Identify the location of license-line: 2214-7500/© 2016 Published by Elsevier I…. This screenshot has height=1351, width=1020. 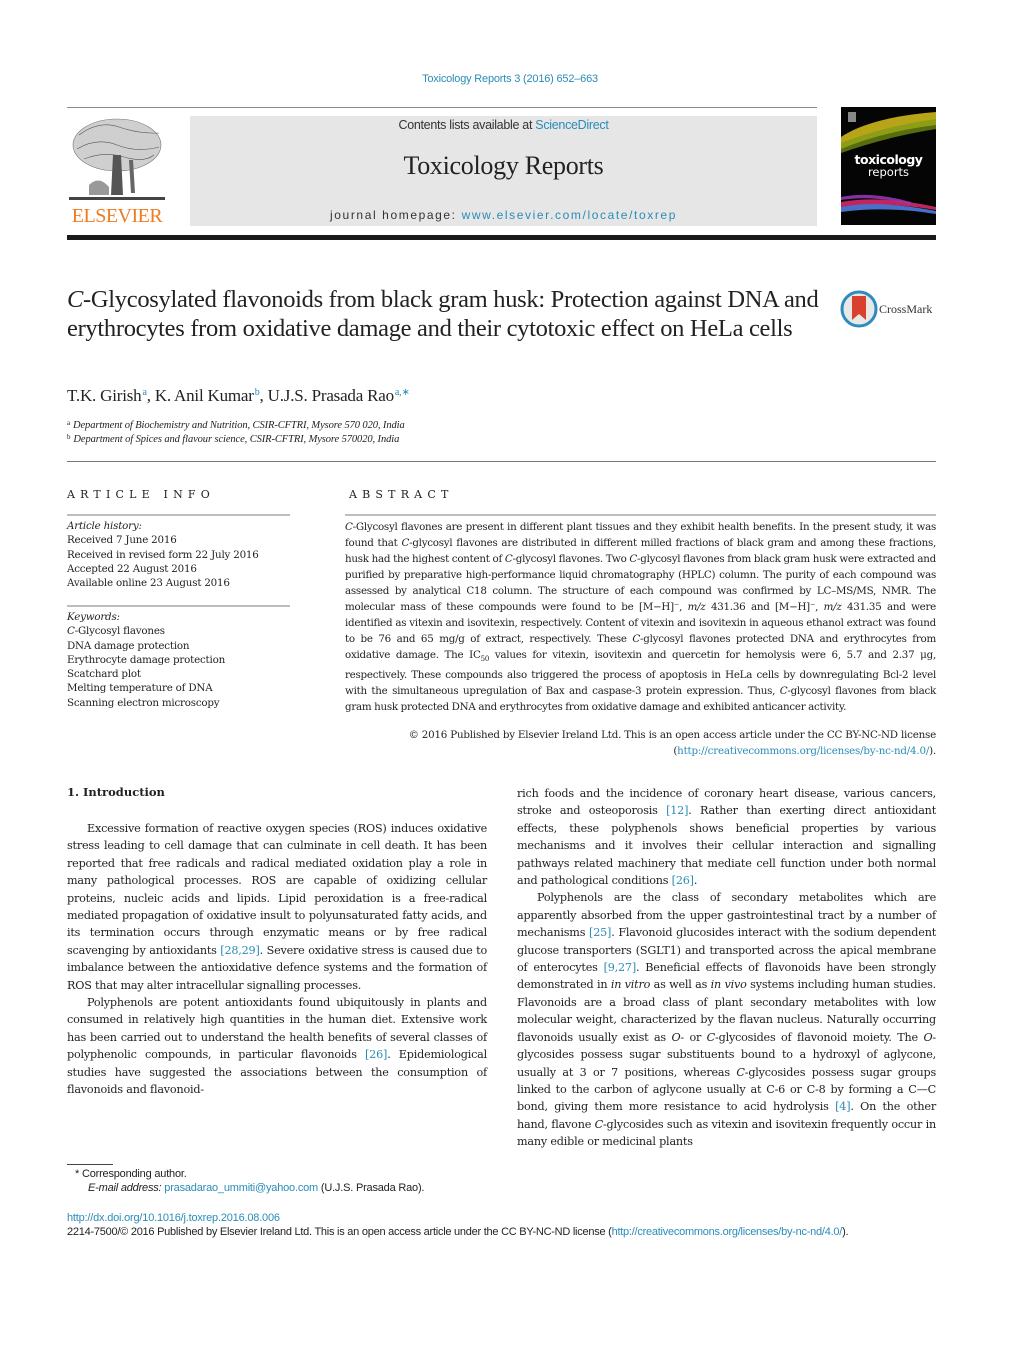
(458, 1232).